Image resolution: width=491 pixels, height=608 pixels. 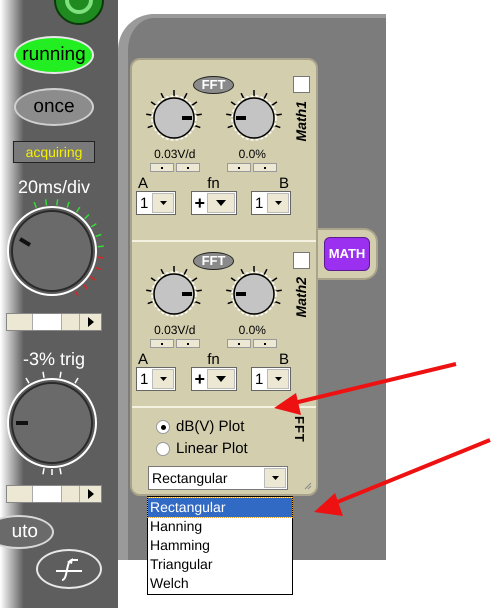 I want to click on radio-option: dB(V) Plot, so click(x=200, y=427).